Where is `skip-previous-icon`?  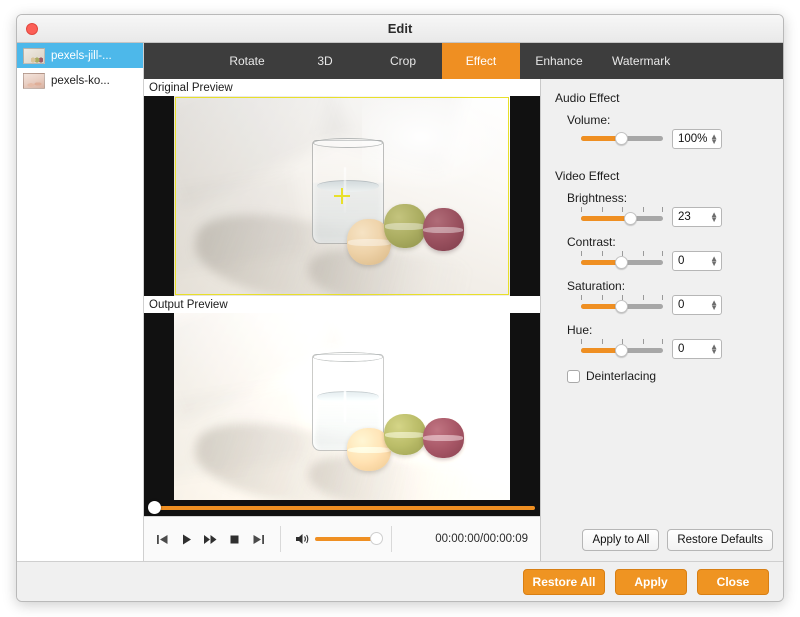 skip-previous-icon is located at coordinates (162, 539).